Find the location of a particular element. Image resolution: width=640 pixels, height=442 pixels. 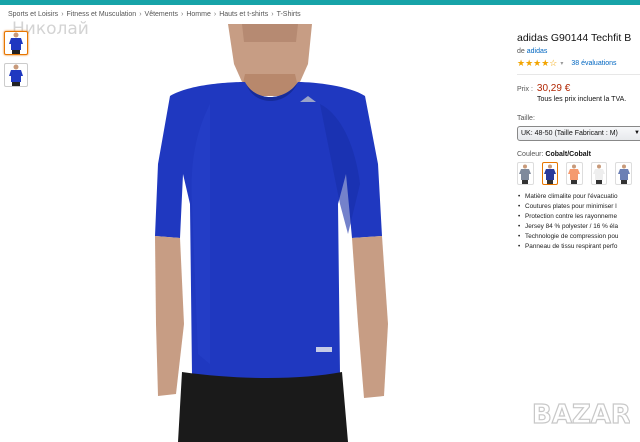

price-row: Prix : 30,29 € is located at coordinates (578, 88).